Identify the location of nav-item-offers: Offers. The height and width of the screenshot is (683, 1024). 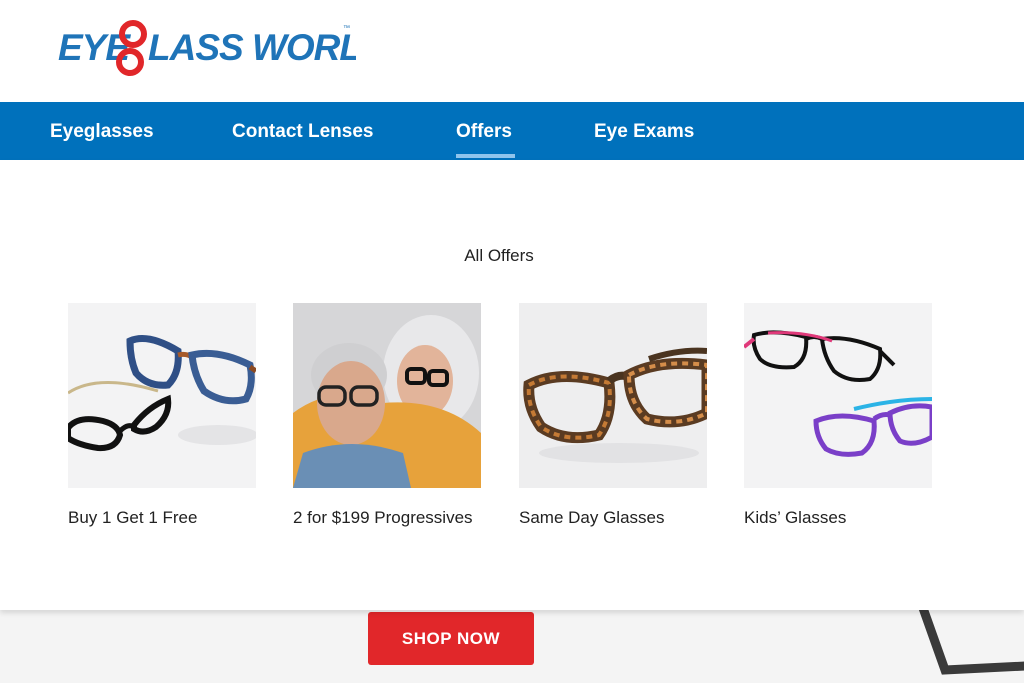
(484, 132).